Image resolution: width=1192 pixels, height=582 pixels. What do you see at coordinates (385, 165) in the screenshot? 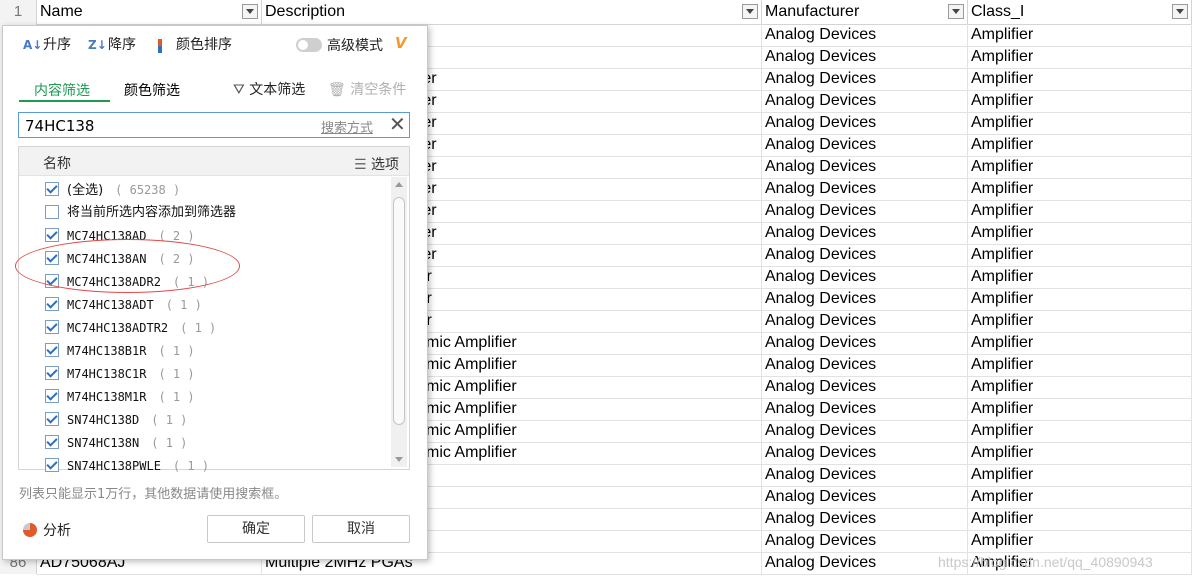
I see `list-options-label: 选项` at bounding box center [385, 165].